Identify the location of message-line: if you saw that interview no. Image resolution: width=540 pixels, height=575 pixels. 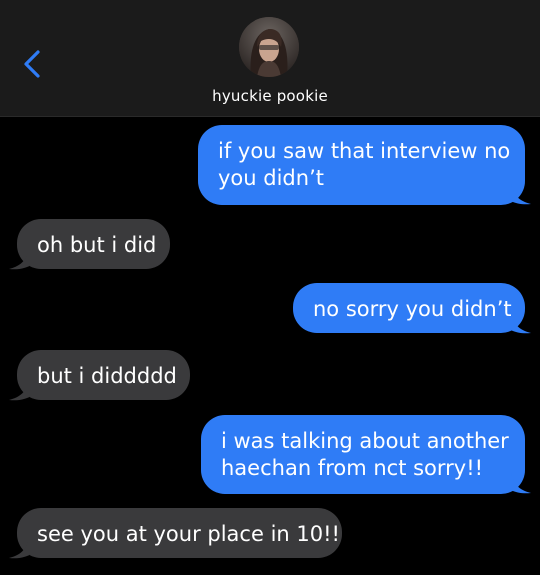
(364, 151).